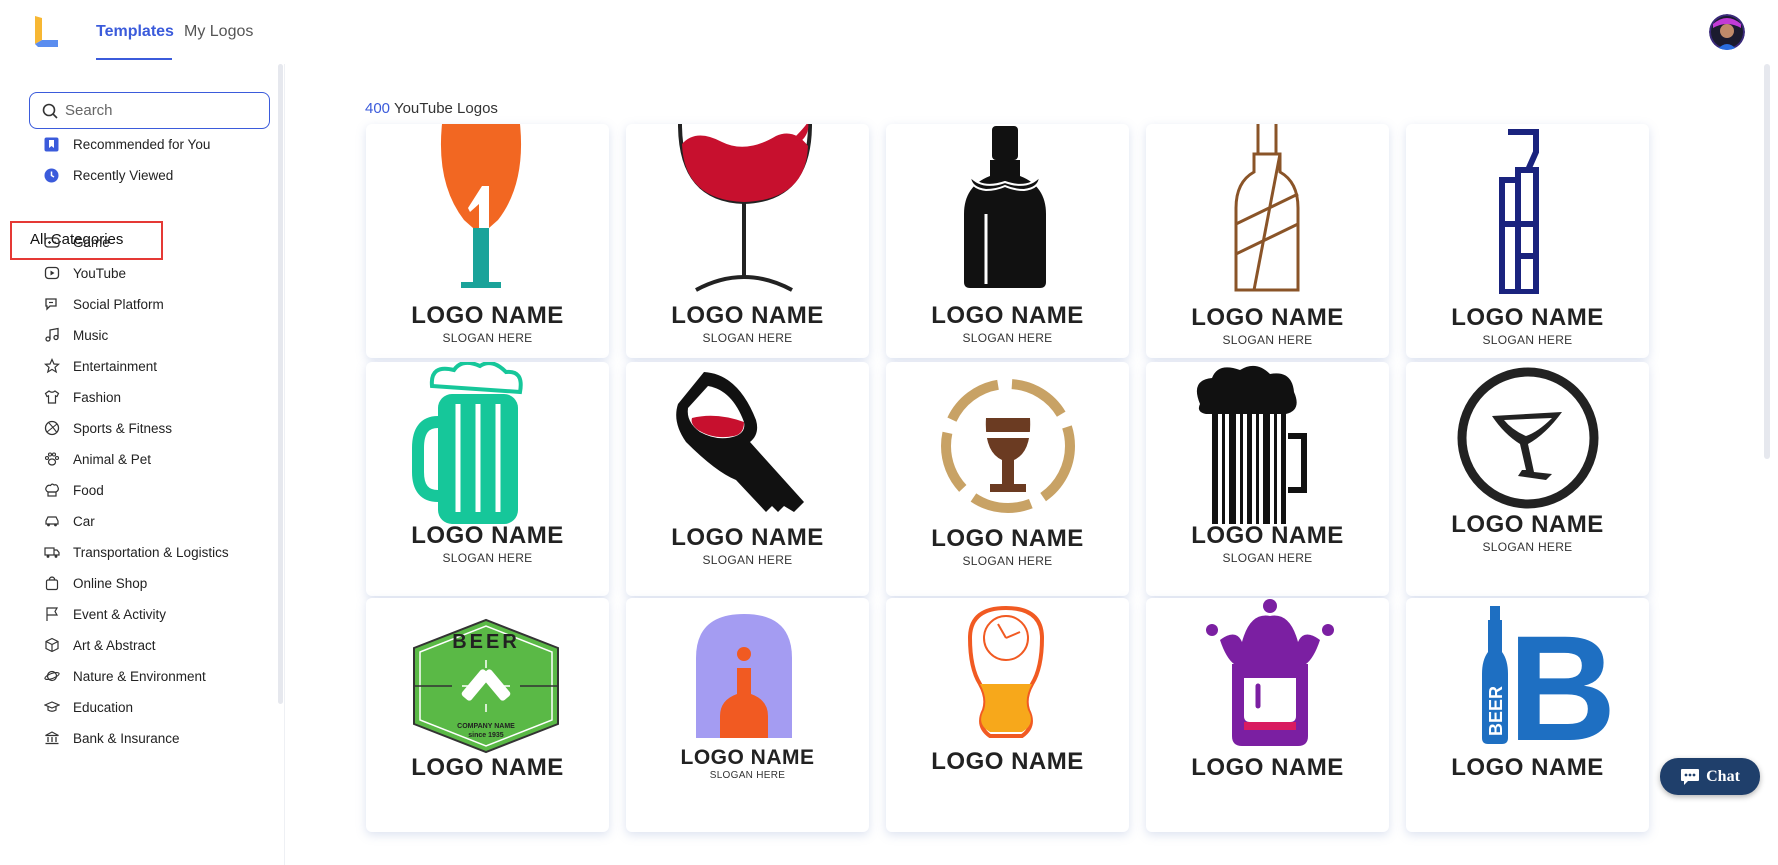  Describe the element at coordinates (126, 738) in the screenshot. I see `sidebar-item-label: Bank & Insurance` at that location.